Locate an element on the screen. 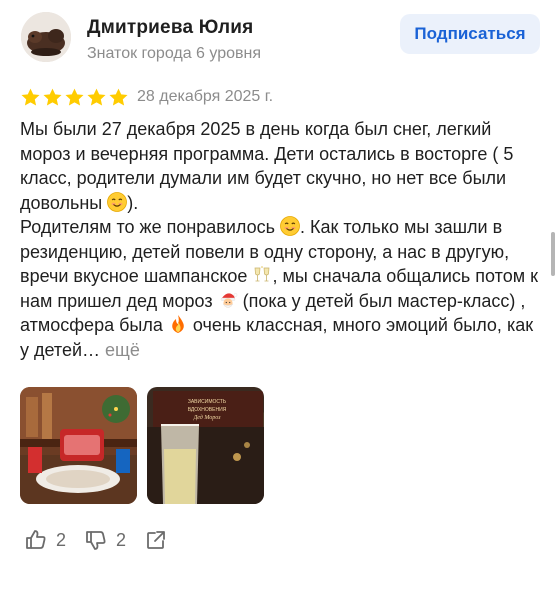  subscribe-button: Подписаться is located at coordinates (470, 34).